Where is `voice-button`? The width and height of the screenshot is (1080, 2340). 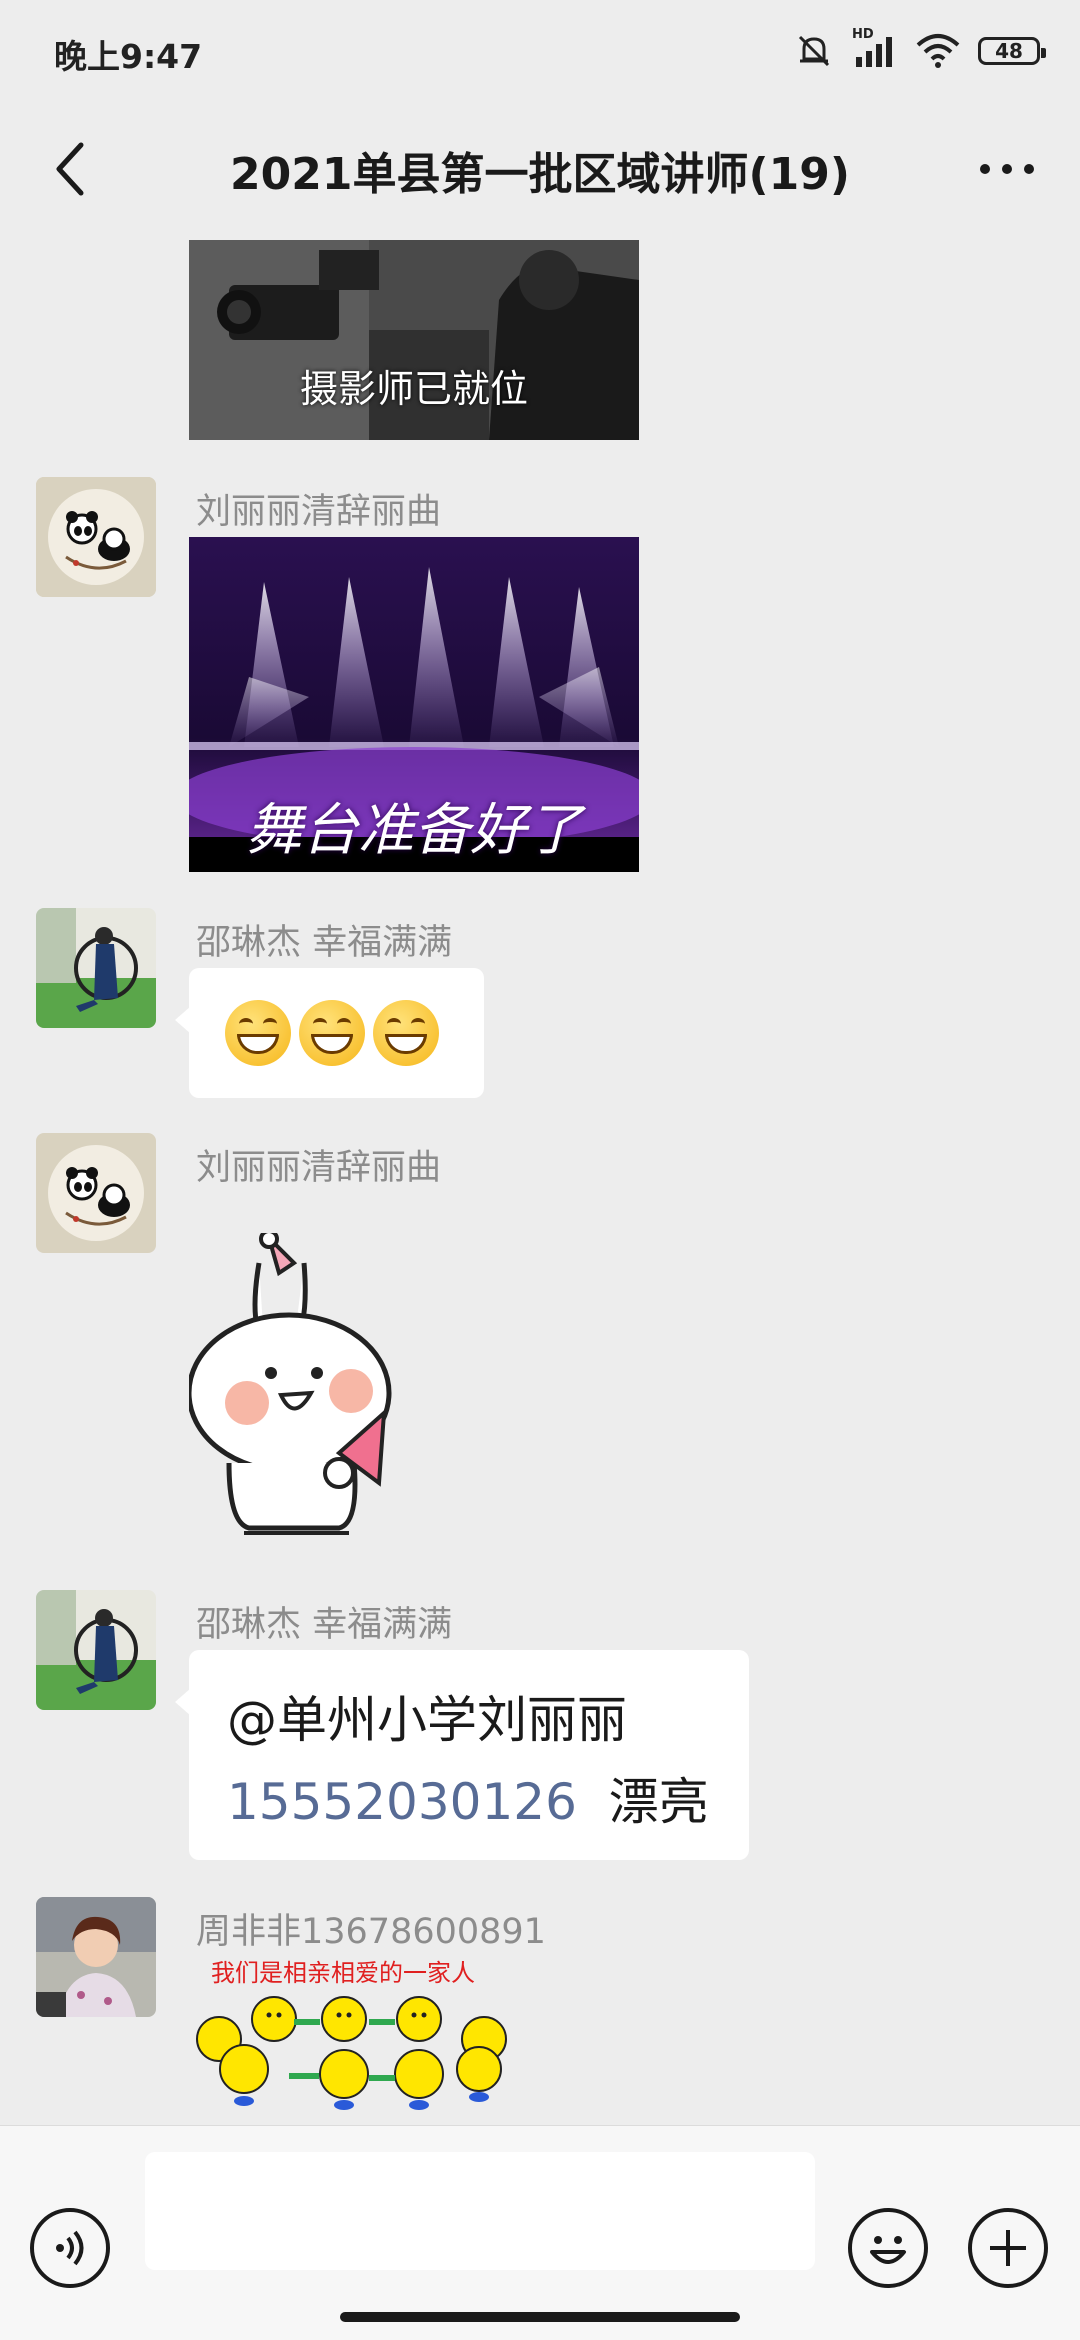
voice-button is located at coordinates (70, 2248).